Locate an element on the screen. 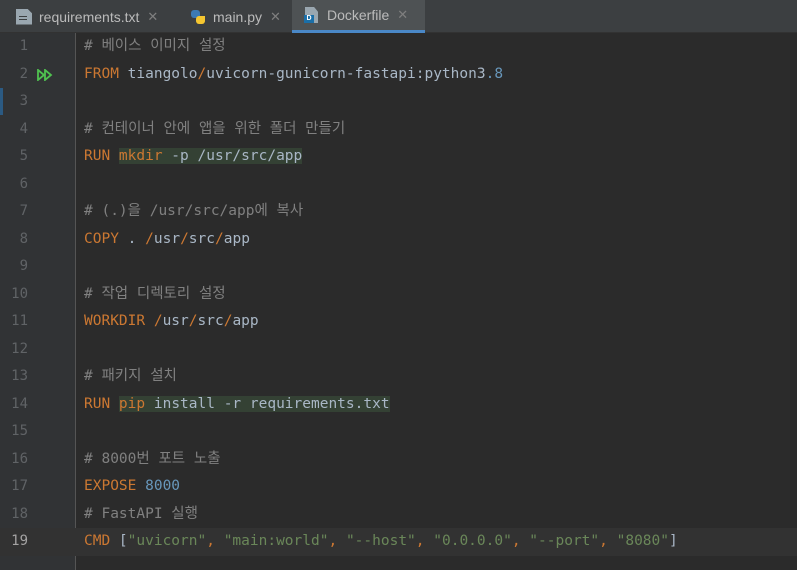 The image size is (797, 570). code-text: COPY . /usr/src/app is located at coordinates (167, 240).